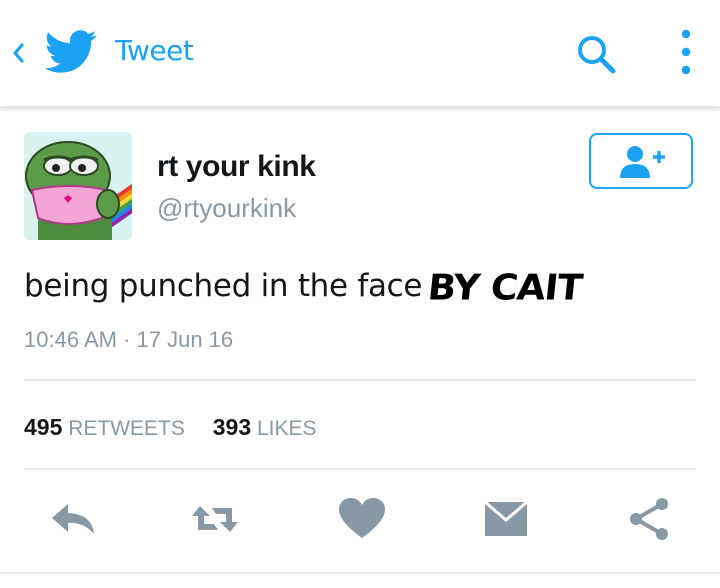  I want to click on likes-count: 393, so click(232, 427).